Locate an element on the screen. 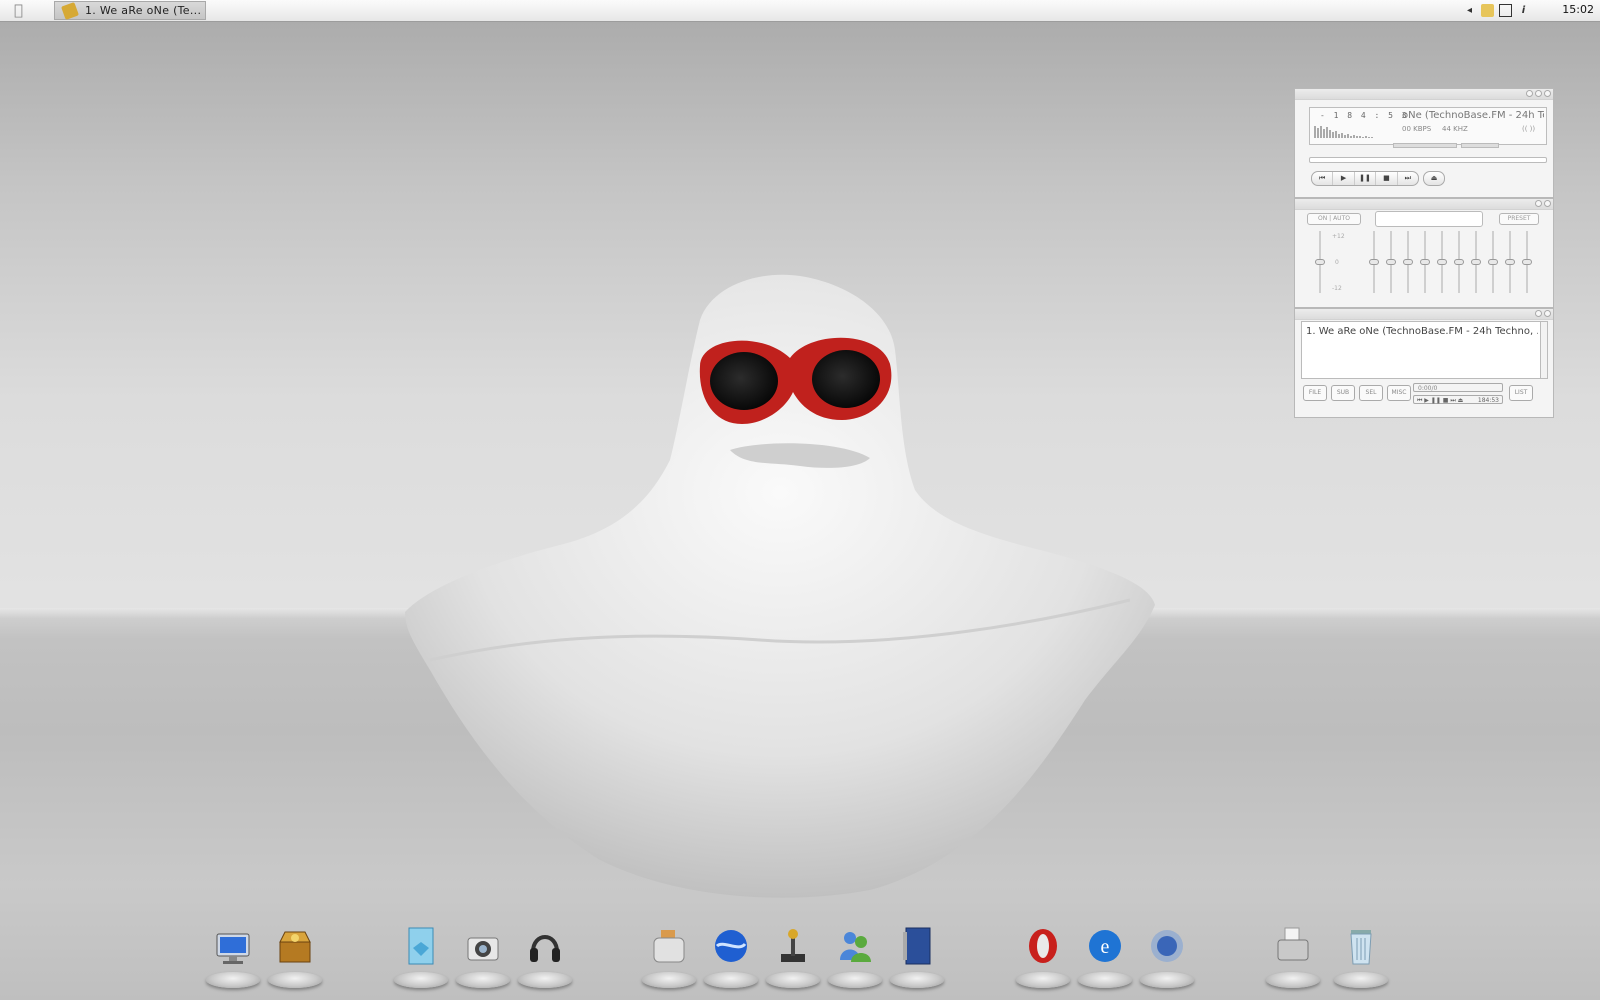  eject-button: ⏏ is located at coordinates (1434, 178).